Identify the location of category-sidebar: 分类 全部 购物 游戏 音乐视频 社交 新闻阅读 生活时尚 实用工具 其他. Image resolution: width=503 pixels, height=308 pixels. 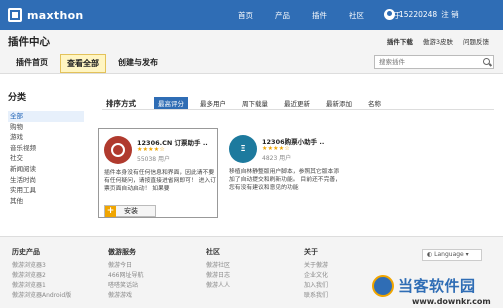
(45, 154).